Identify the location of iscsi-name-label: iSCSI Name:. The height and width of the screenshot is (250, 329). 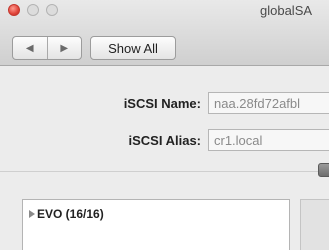
(162, 103).